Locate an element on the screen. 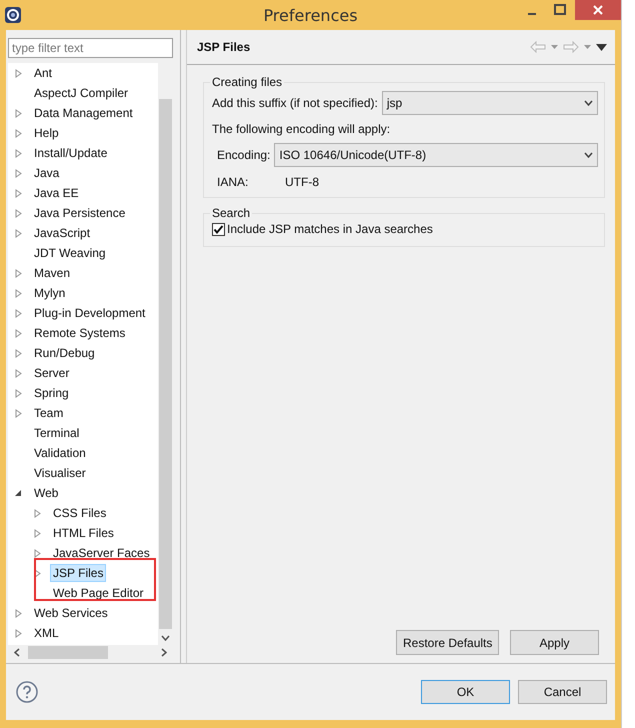 This screenshot has width=635, height=728. tree-item: Server is located at coordinates (51, 373).